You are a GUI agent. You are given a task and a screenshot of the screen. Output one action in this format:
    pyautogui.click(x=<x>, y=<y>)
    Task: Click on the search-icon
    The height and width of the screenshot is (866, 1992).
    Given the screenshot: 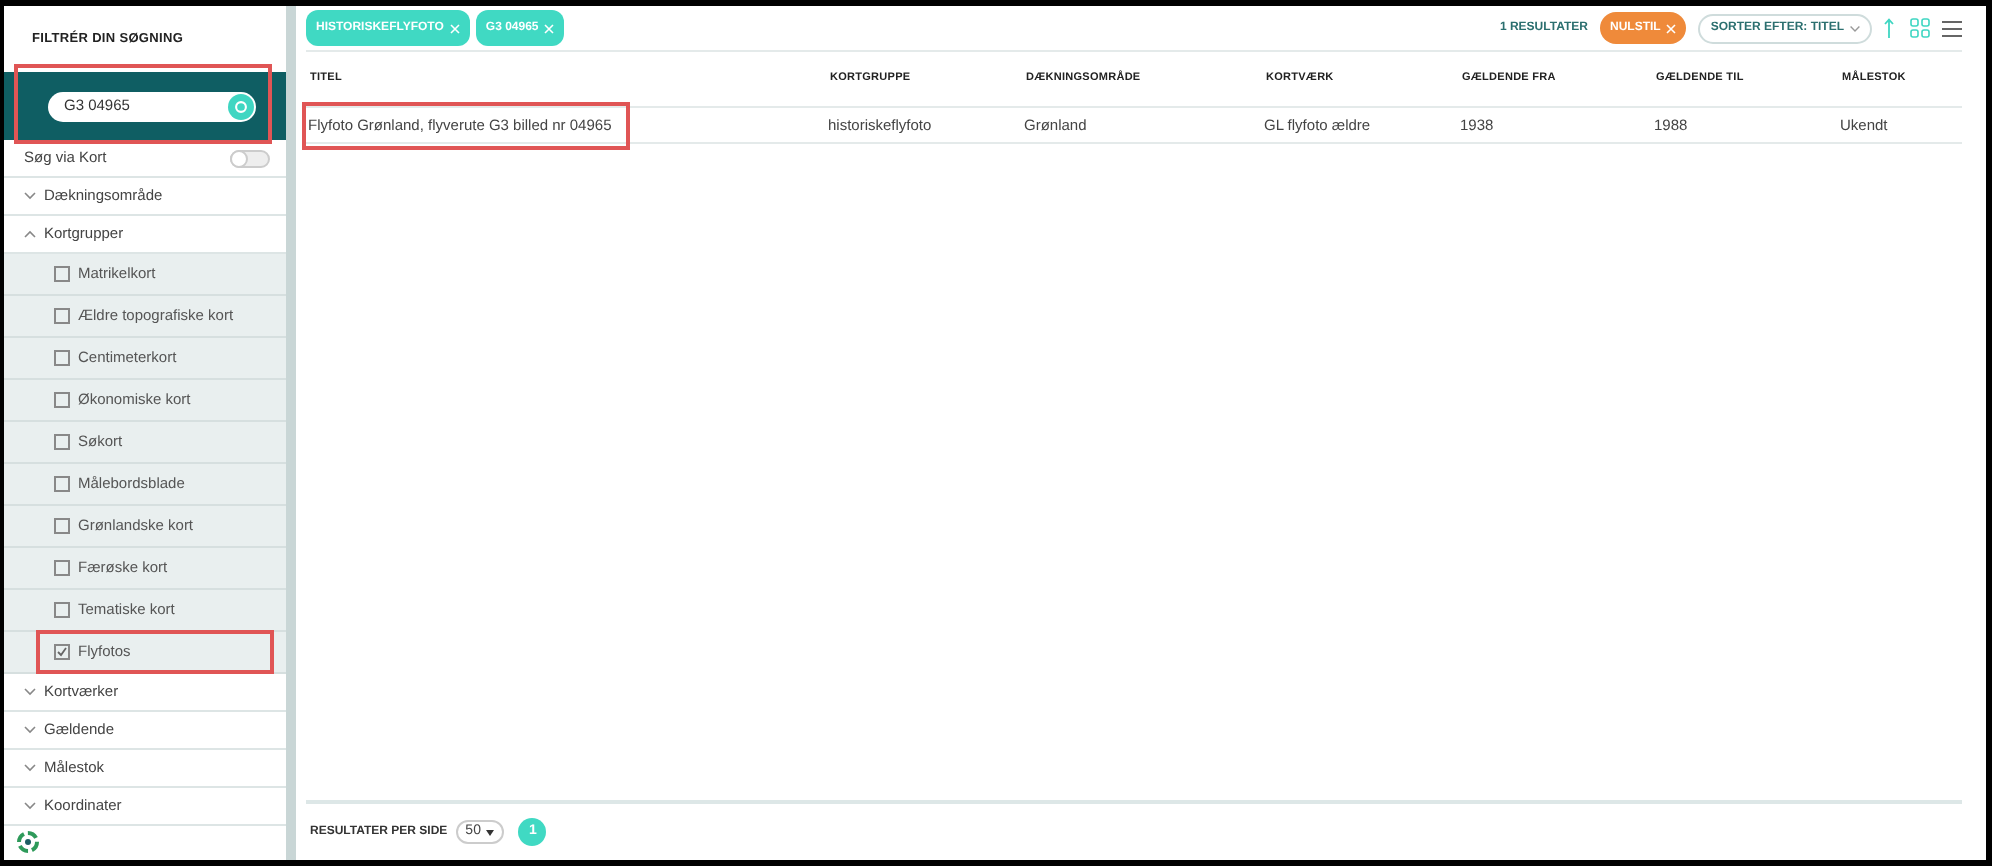 What is the action you would take?
    pyautogui.click(x=241, y=106)
    